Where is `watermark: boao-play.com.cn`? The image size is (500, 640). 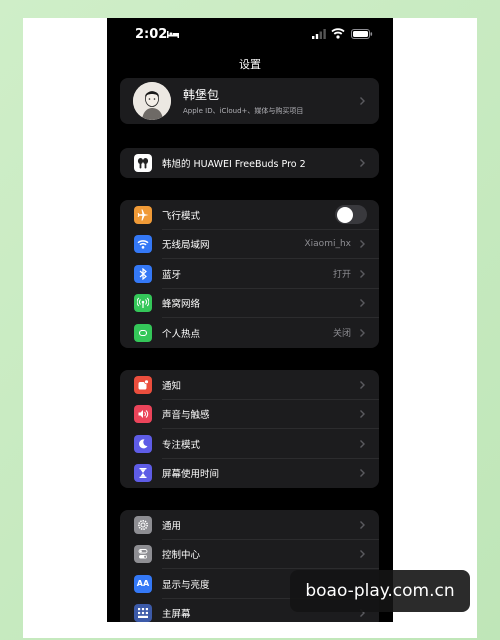
watermark: boao-play.com.cn is located at coordinates (380, 591).